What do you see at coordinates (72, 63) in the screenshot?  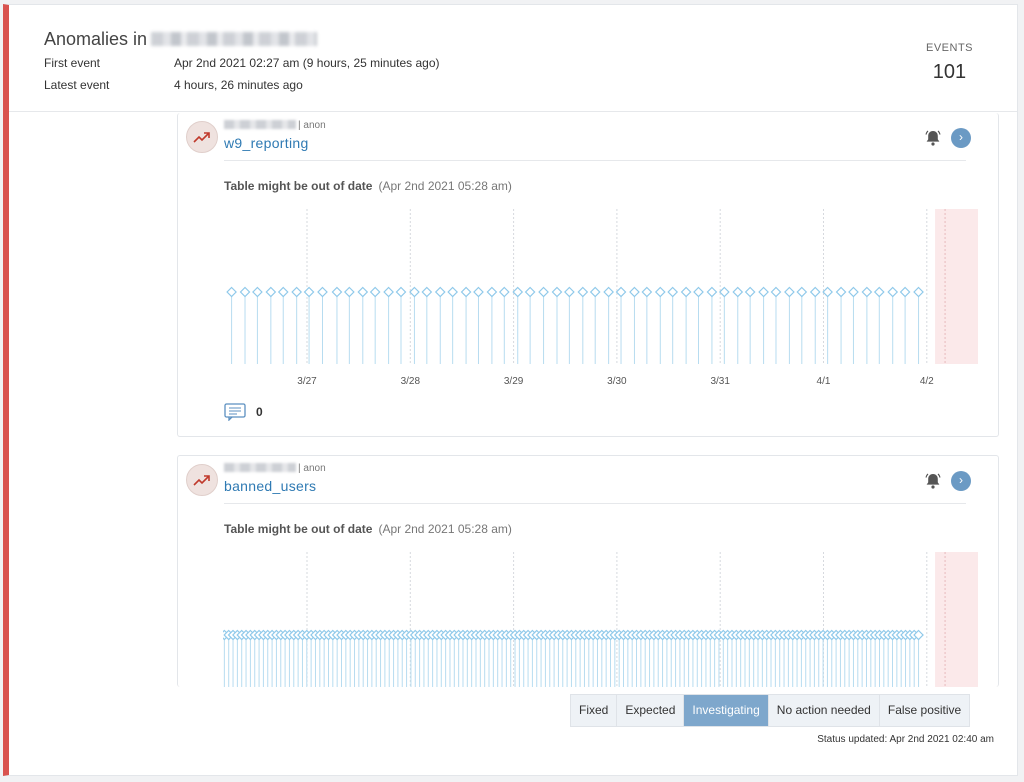 I see `first-event-label: First event` at bounding box center [72, 63].